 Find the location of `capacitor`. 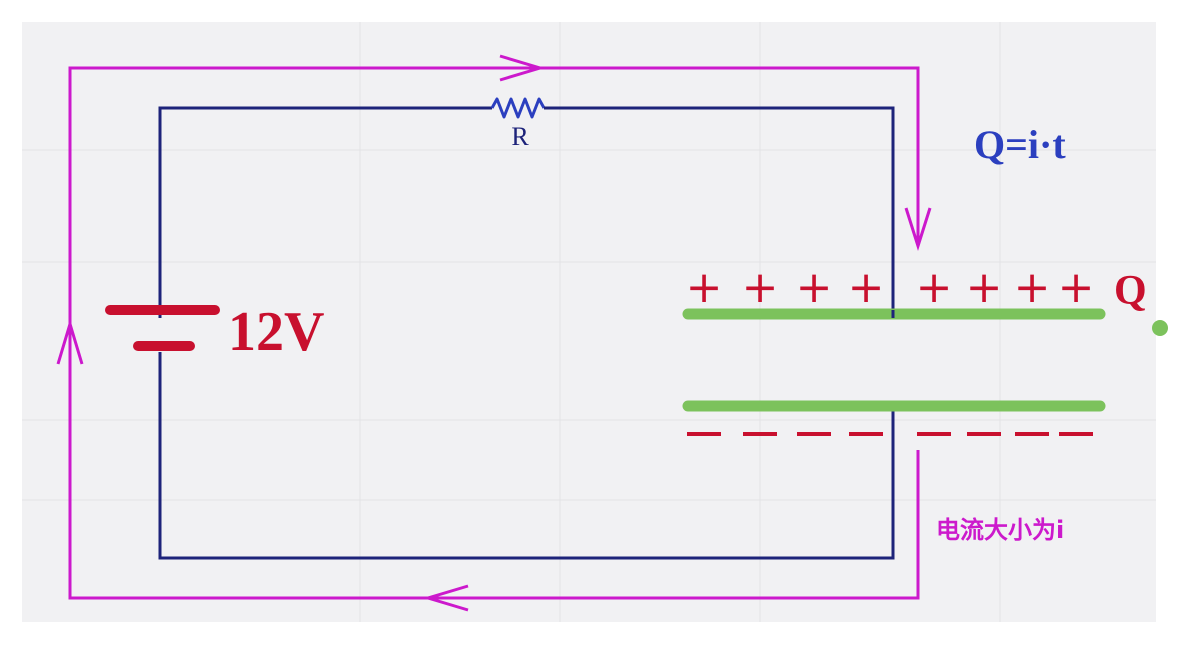

capacitor is located at coordinates (894, 360).